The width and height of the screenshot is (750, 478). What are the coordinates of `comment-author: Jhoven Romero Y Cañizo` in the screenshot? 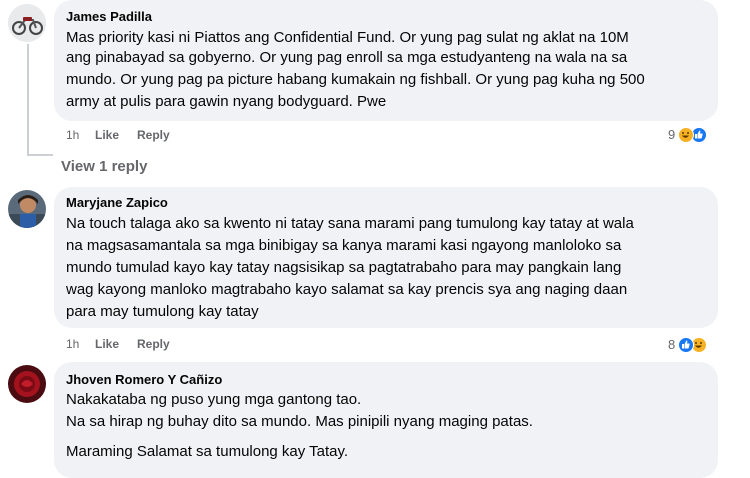 It's located at (144, 380).